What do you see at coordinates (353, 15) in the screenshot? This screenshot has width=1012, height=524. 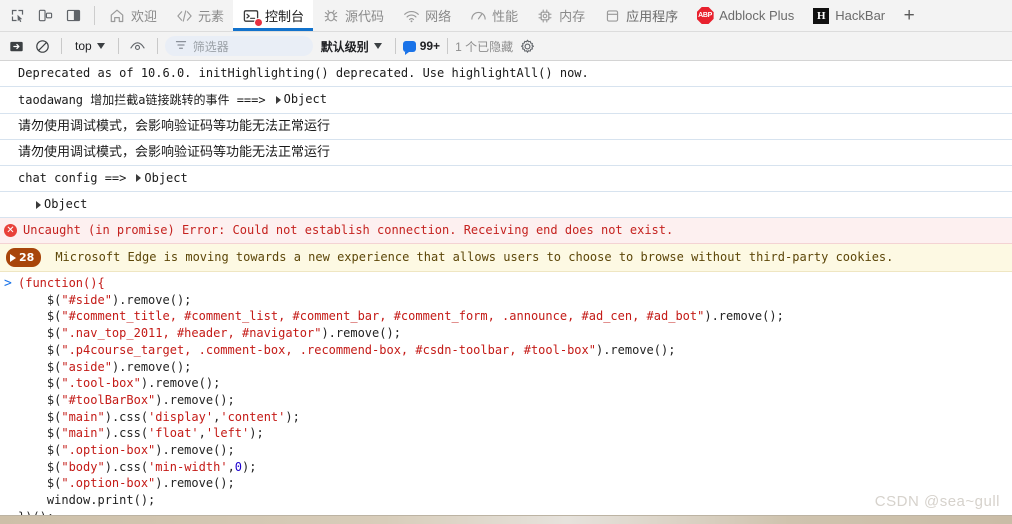 I see `tab-sources: 源代码` at bounding box center [353, 15].